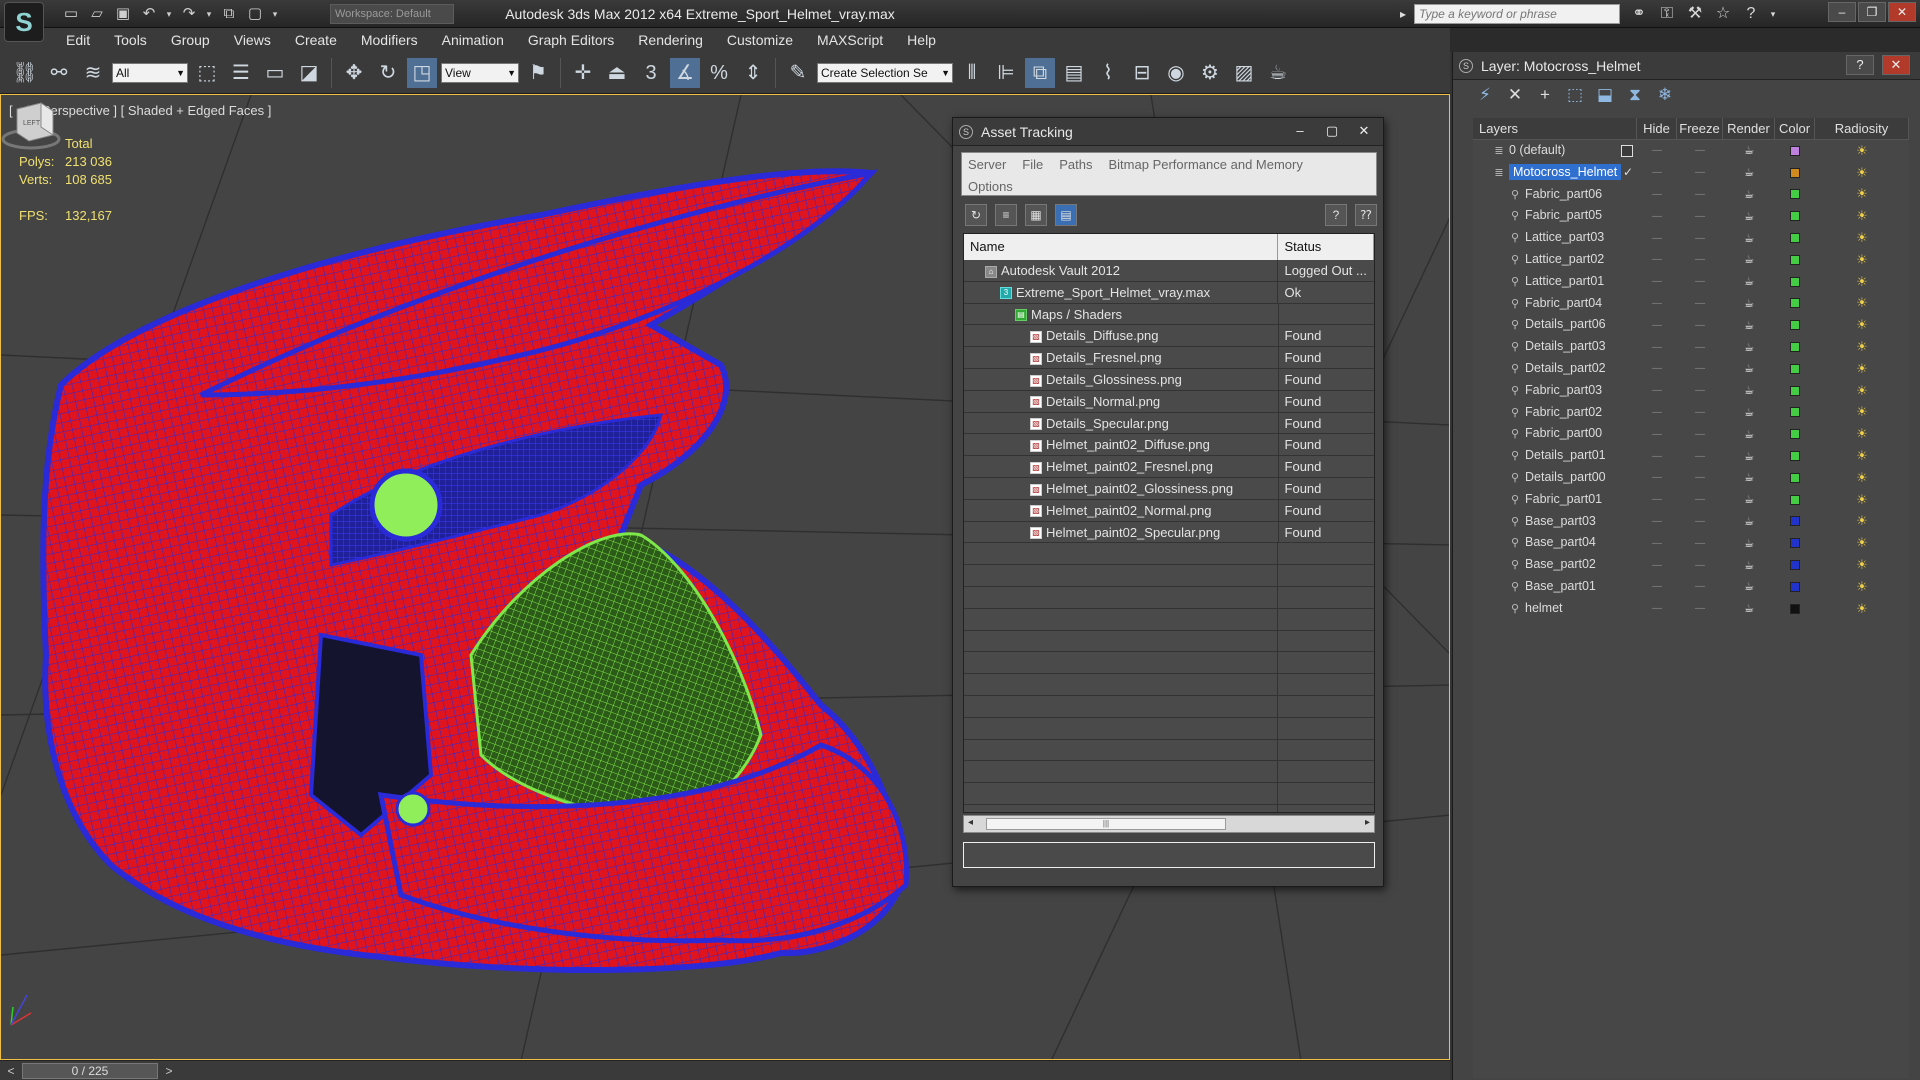 The height and width of the screenshot is (1080, 1920). I want to click on layer-row: ≣ Motocross_Helmet ✓ — — ☕ ☀, so click(1691, 173).